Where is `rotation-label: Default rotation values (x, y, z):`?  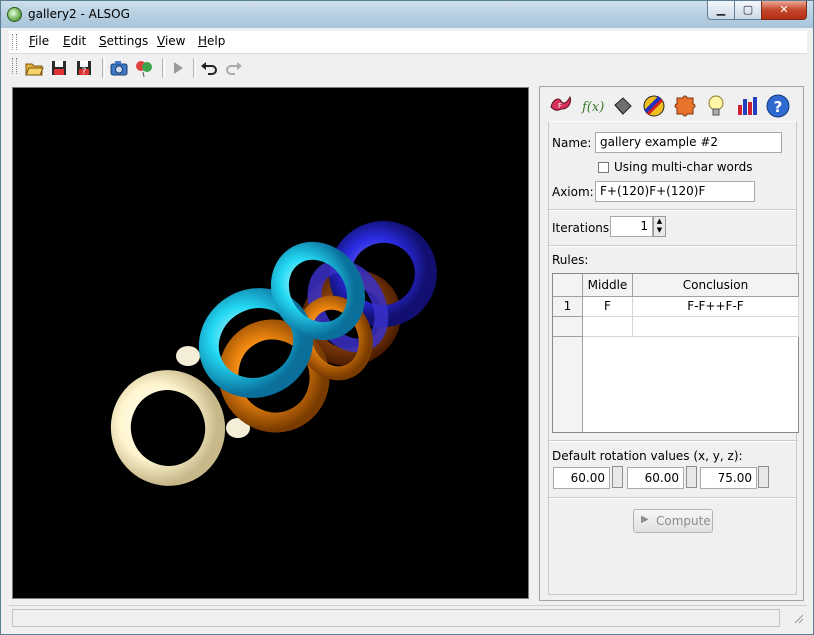 rotation-label: Default rotation values (x, y, z): is located at coordinates (647, 456).